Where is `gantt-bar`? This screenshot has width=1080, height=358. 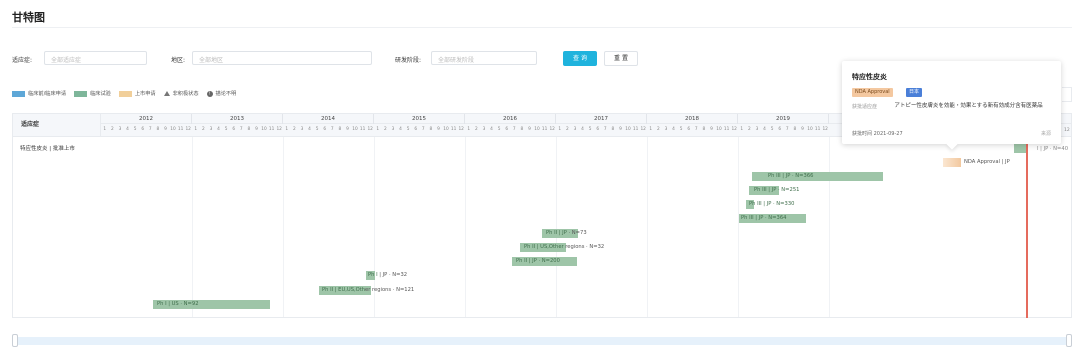 gantt-bar is located at coordinates (1020, 148).